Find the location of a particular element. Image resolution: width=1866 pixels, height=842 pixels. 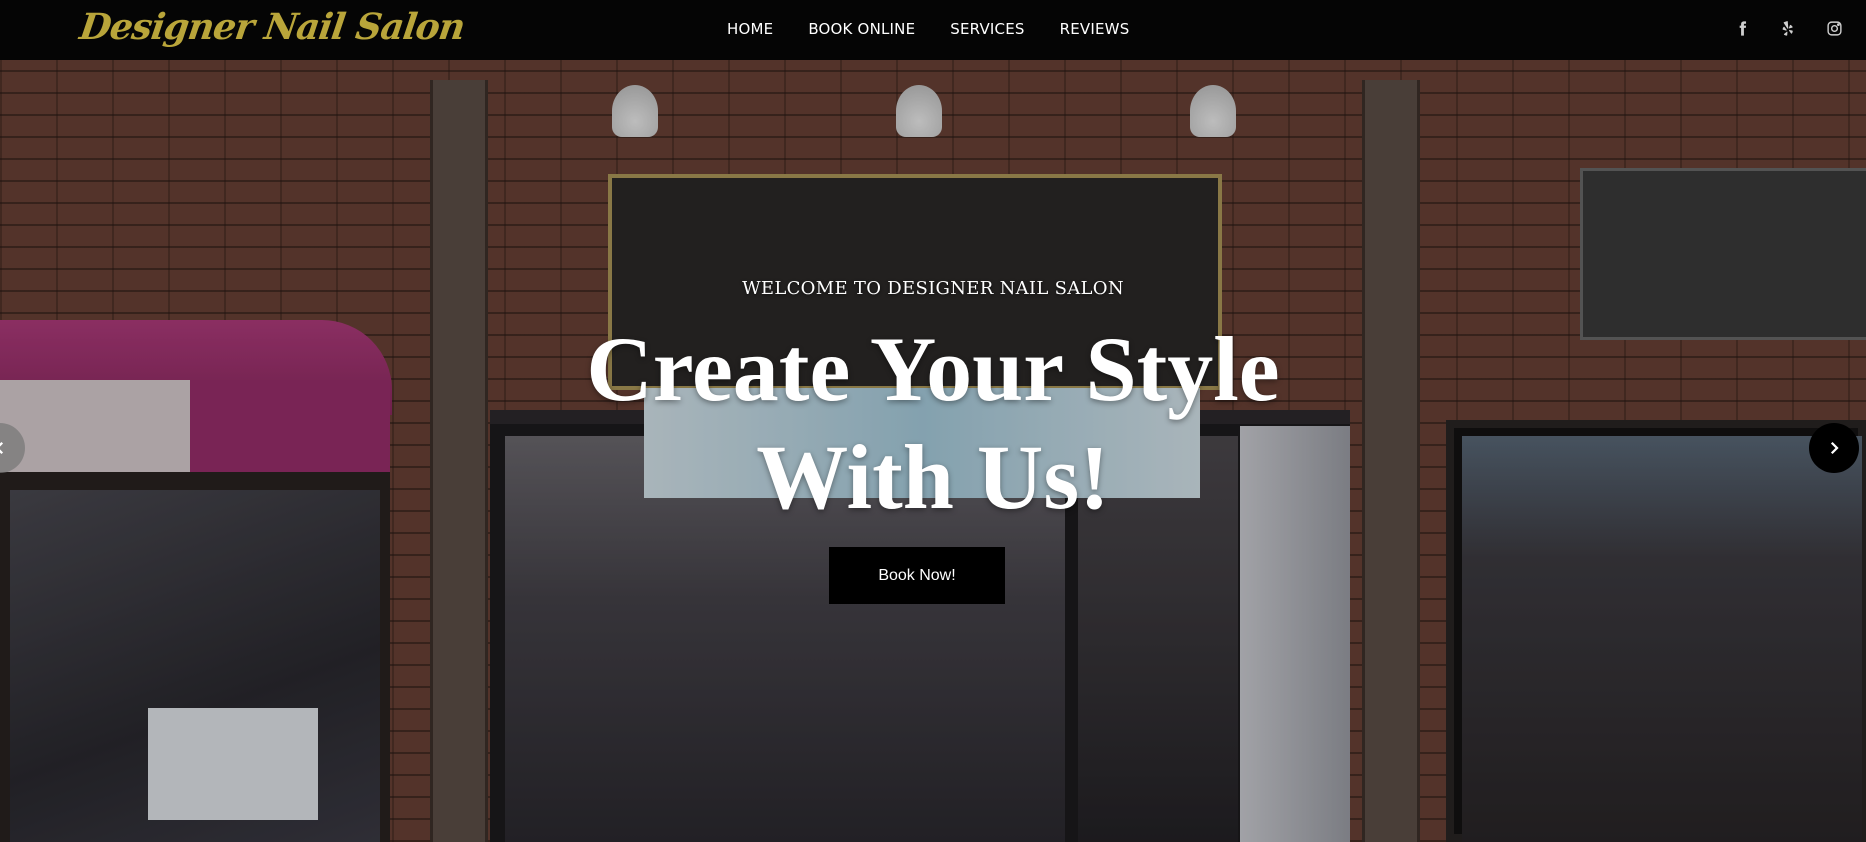

book-now-button: Book Now! is located at coordinates (917, 575).